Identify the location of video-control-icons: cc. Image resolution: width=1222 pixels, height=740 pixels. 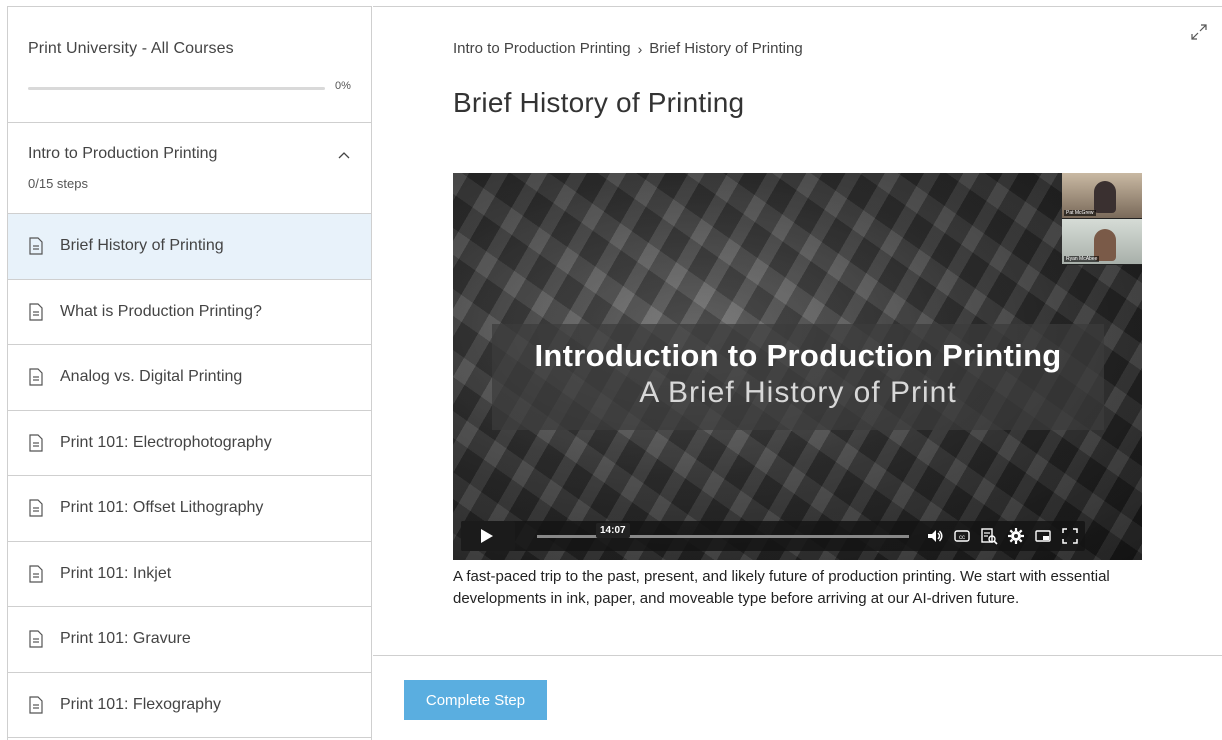
(1002, 536).